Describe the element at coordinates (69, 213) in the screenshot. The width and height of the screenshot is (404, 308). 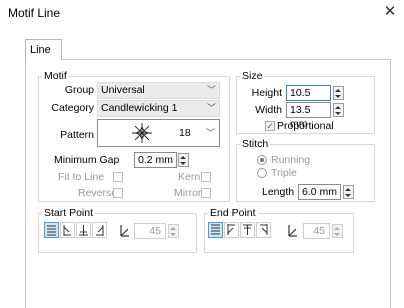
I see `start-point-group-title: Start Point` at that location.